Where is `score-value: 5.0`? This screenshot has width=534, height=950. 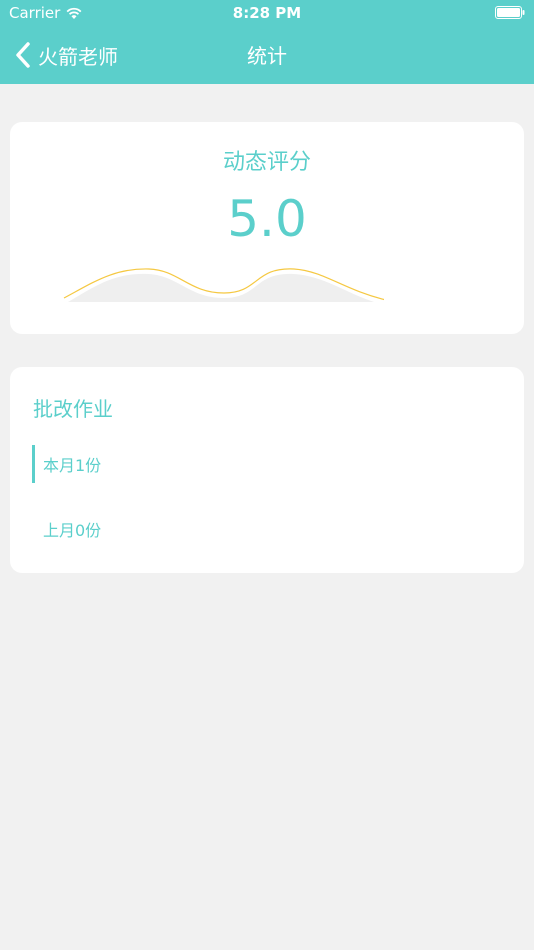
score-value: 5.0 is located at coordinates (267, 219).